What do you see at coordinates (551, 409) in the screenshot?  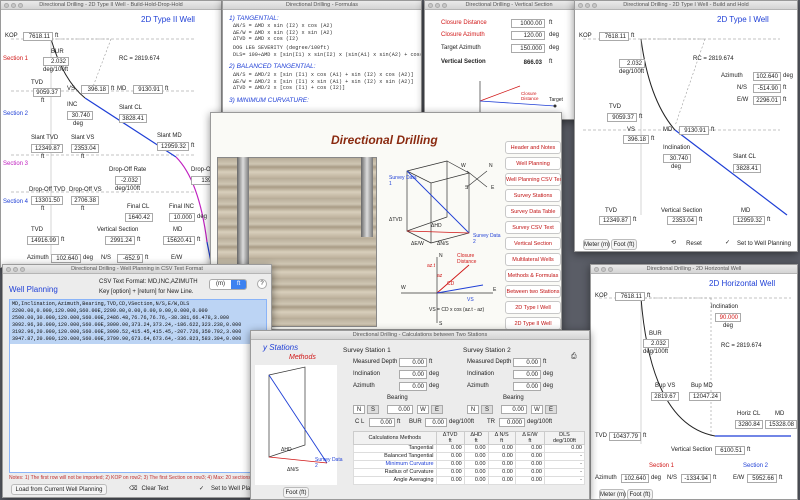 I see `s2-ew-selector-e: E` at bounding box center [551, 409].